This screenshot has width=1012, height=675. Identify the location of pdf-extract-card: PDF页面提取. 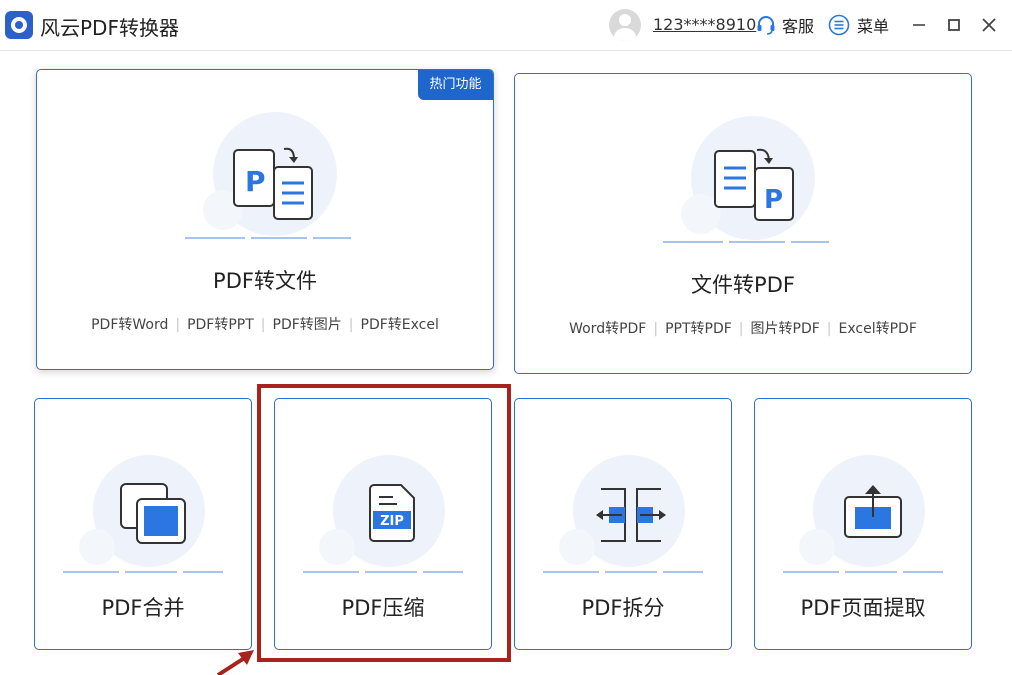
(863, 524).